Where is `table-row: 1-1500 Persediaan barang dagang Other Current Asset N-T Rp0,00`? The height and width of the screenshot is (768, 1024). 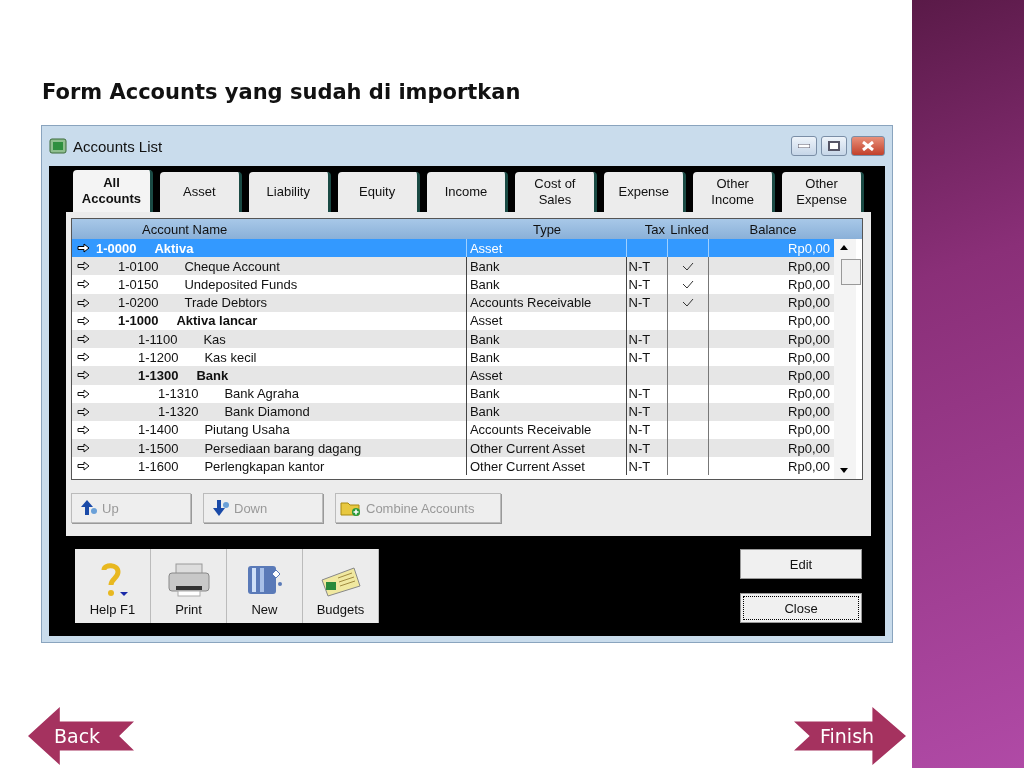 table-row: 1-1500 Persediaan barang dagang Other Current Asset N-T Rp0,00 is located at coordinates (453, 448).